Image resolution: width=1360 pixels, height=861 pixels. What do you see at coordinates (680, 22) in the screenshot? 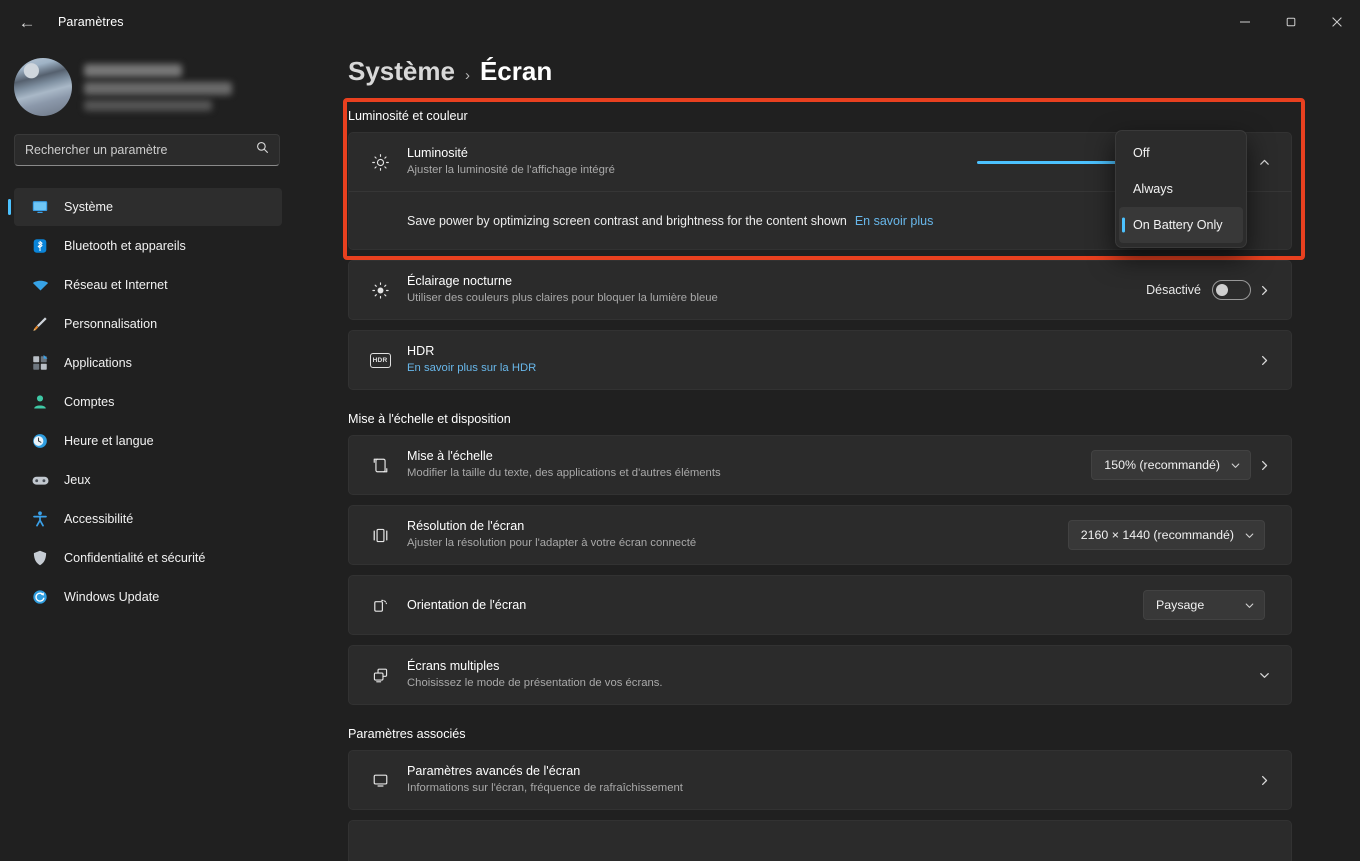
I see `title-bar: ← Paramètres` at bounding box center [680, 22].